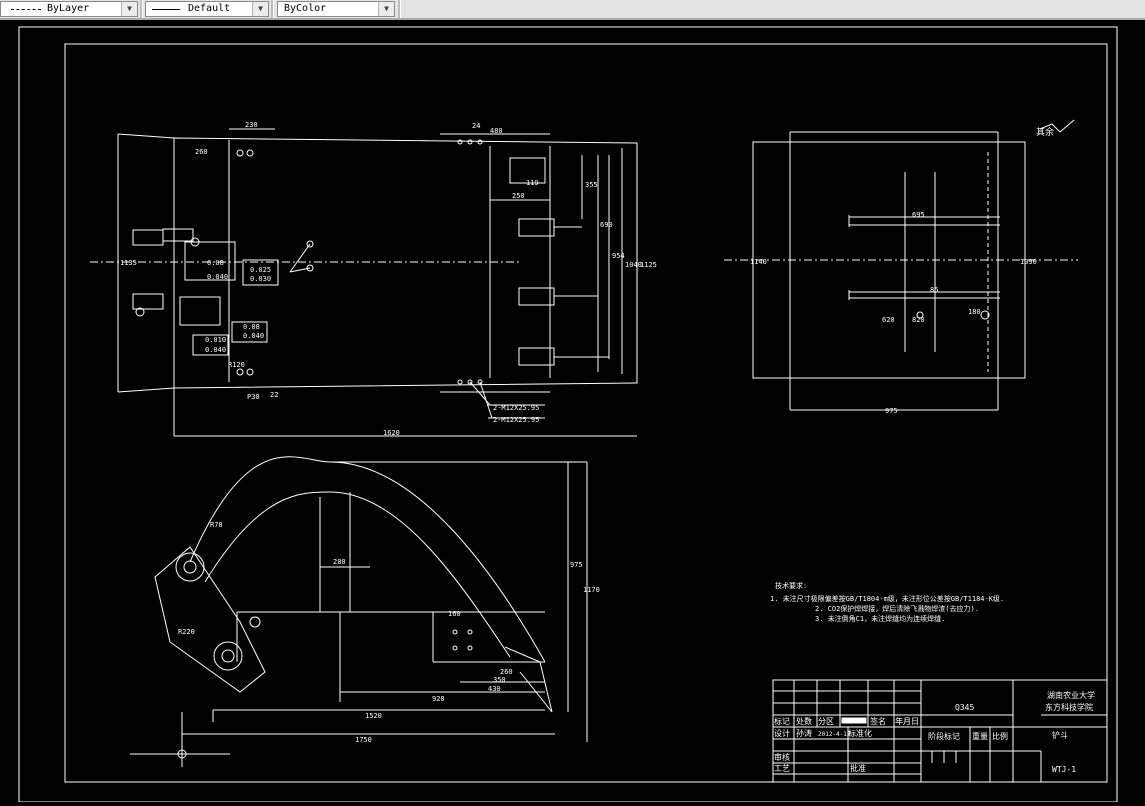  I want to click on svg-text: 690, so click(606, 225).